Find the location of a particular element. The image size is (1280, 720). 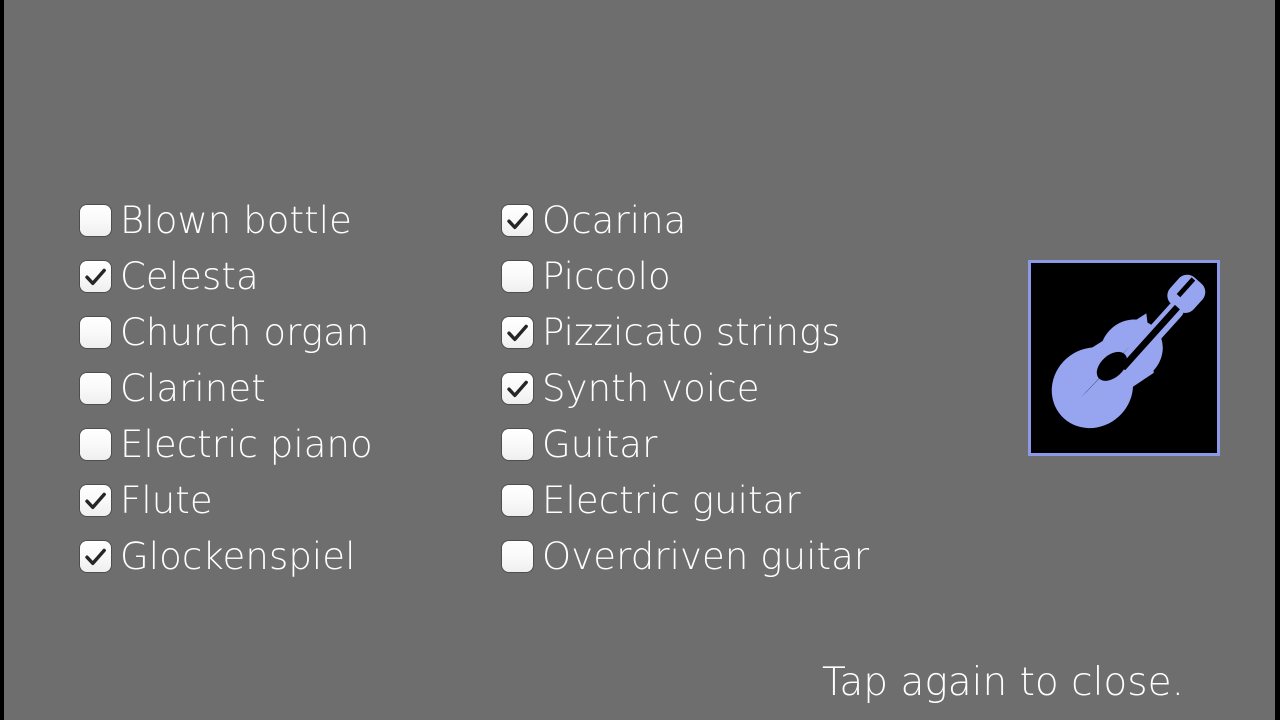

instrument-label: Clarinet is located at coordinates (193, 388).